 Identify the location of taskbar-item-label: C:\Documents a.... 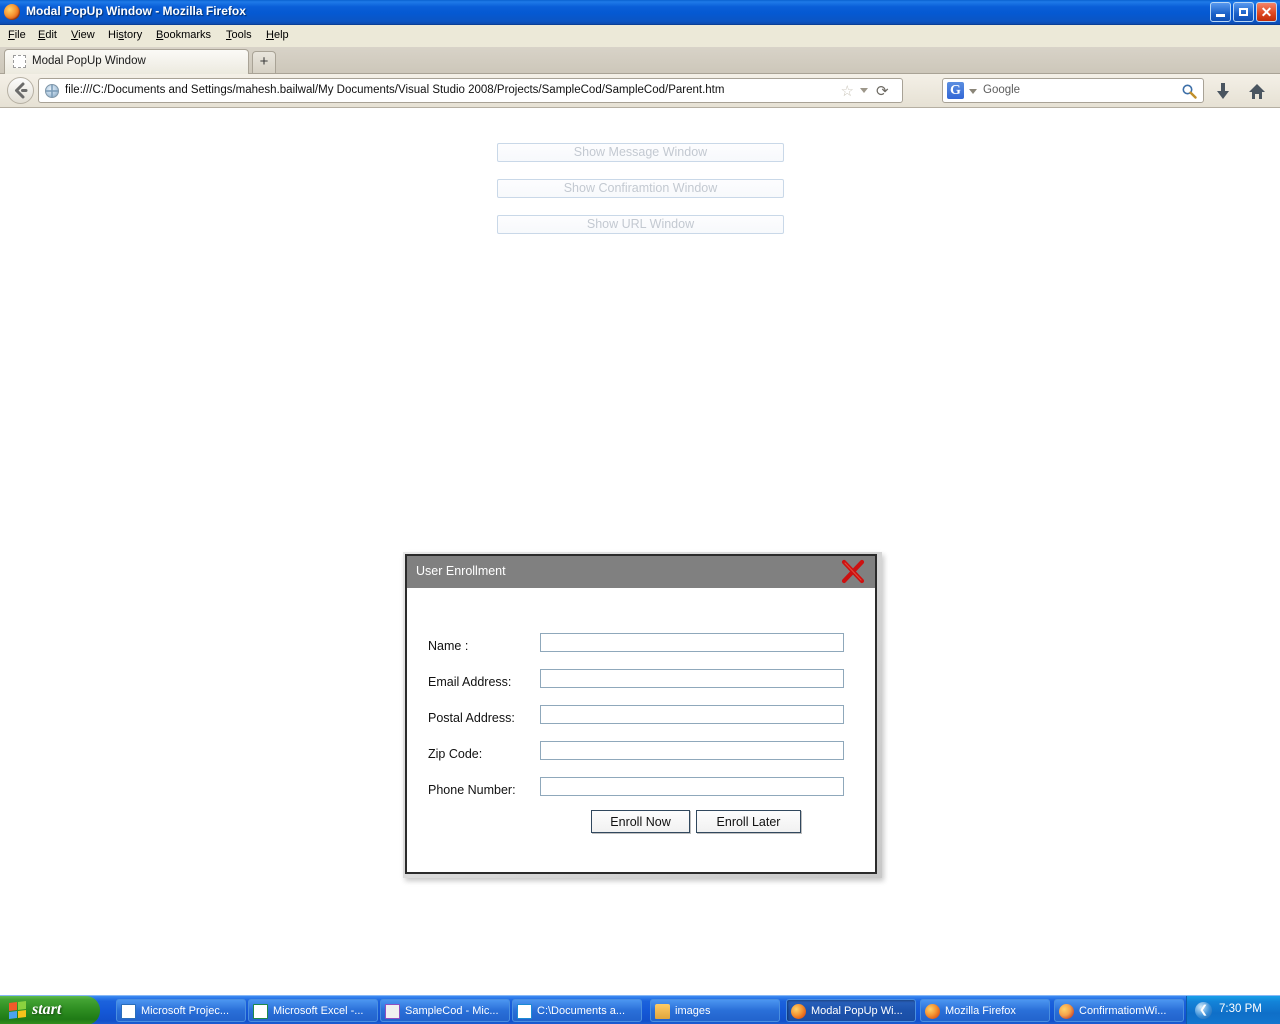
(581, 1011).